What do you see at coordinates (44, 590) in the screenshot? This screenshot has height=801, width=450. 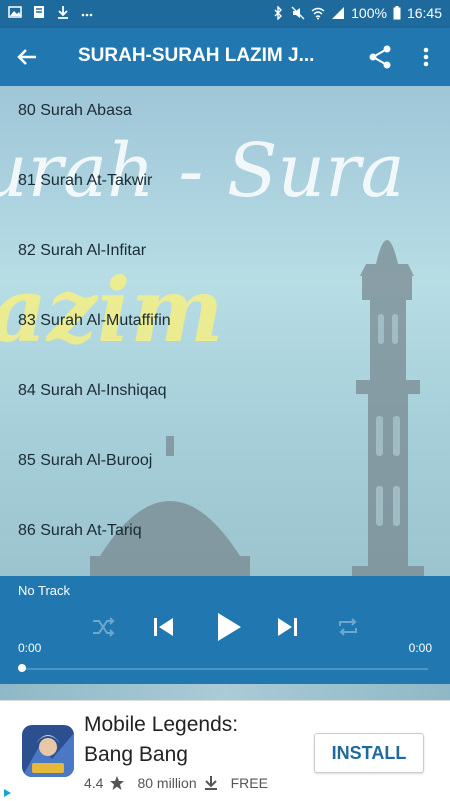 I see `track-title: No Track` at bounding box center [44, 590].